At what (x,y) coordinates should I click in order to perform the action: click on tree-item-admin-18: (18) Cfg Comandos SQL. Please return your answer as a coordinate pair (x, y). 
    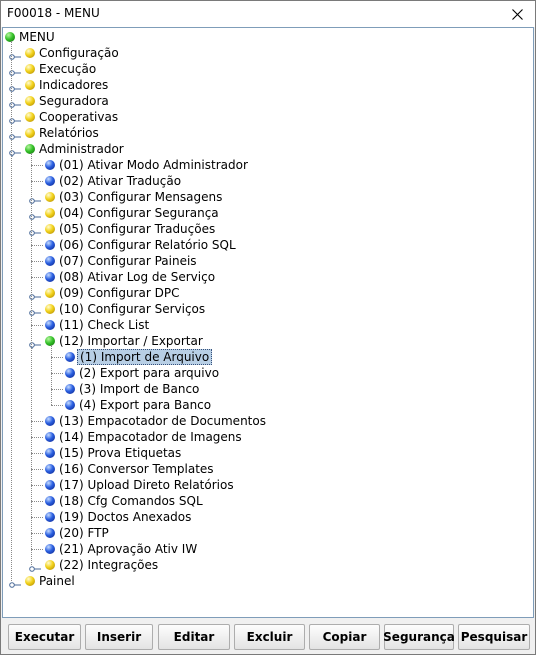
    Looking at the image, I should click on (268, 501).